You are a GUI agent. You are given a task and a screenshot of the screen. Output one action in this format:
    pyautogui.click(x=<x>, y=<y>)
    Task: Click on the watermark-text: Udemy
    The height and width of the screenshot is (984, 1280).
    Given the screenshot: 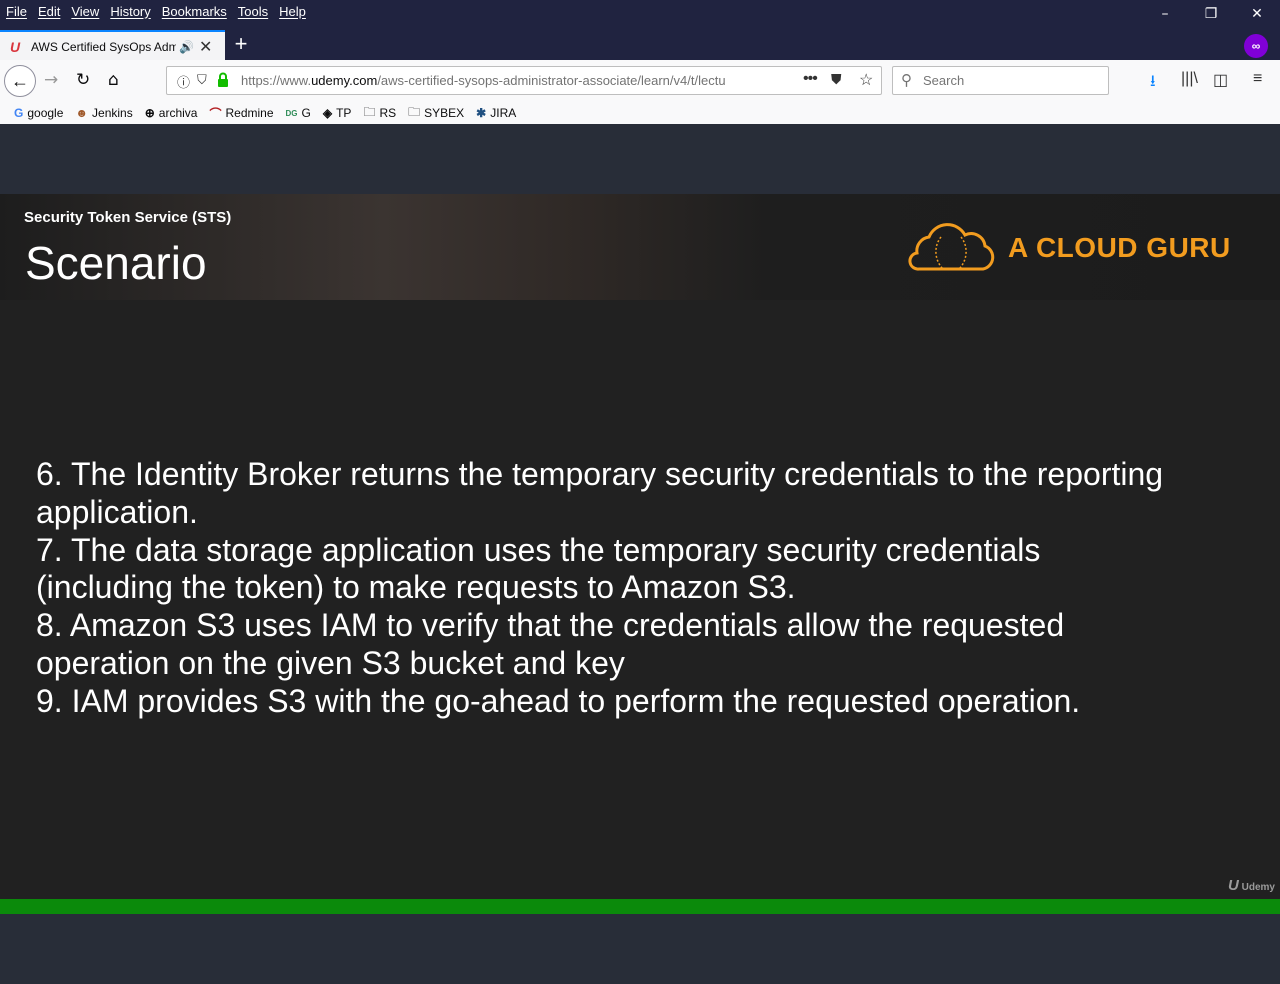 What is the action you would take?
    pyautogui.click(x=1258, y=887)
    